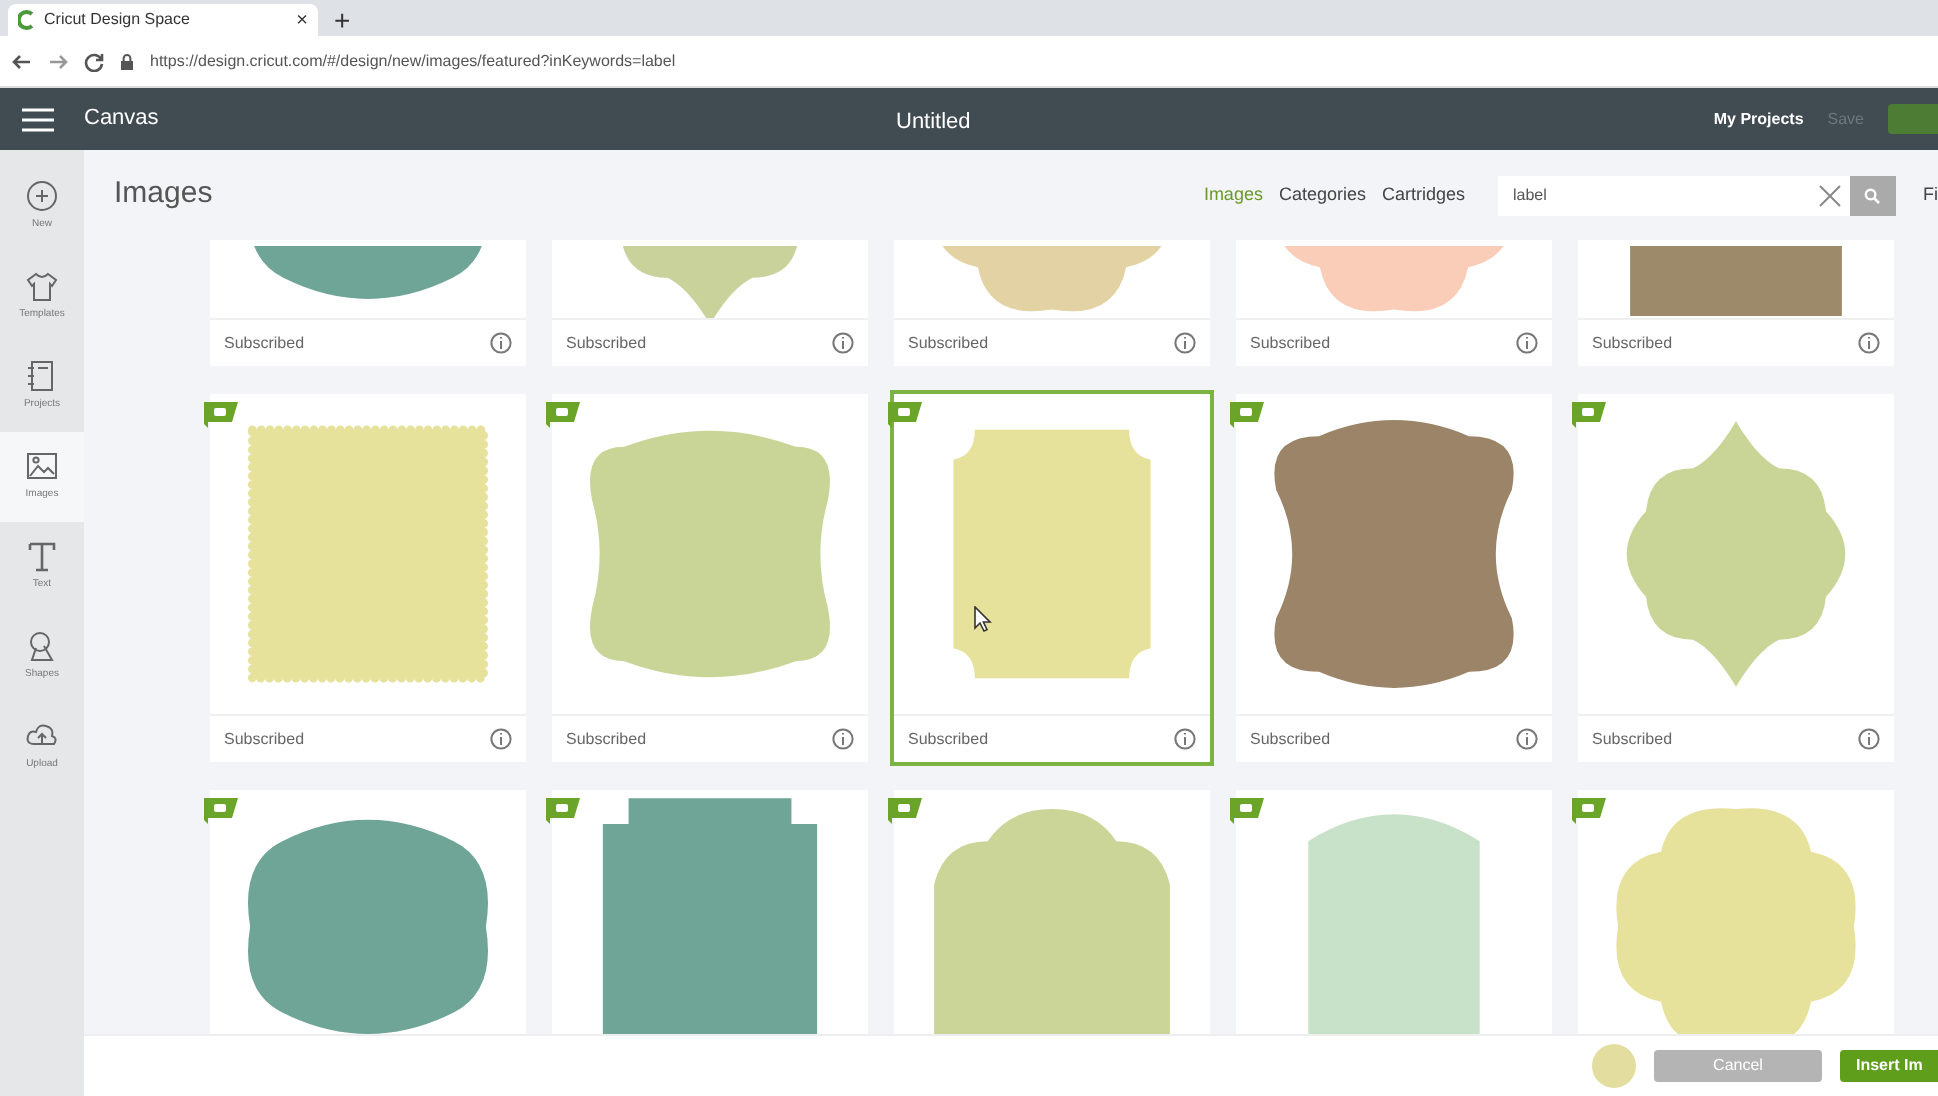  What do you see at coordinates (1913, 119) in the screenshot?
I see `header-action-button` at bounding box center [1913, 119].